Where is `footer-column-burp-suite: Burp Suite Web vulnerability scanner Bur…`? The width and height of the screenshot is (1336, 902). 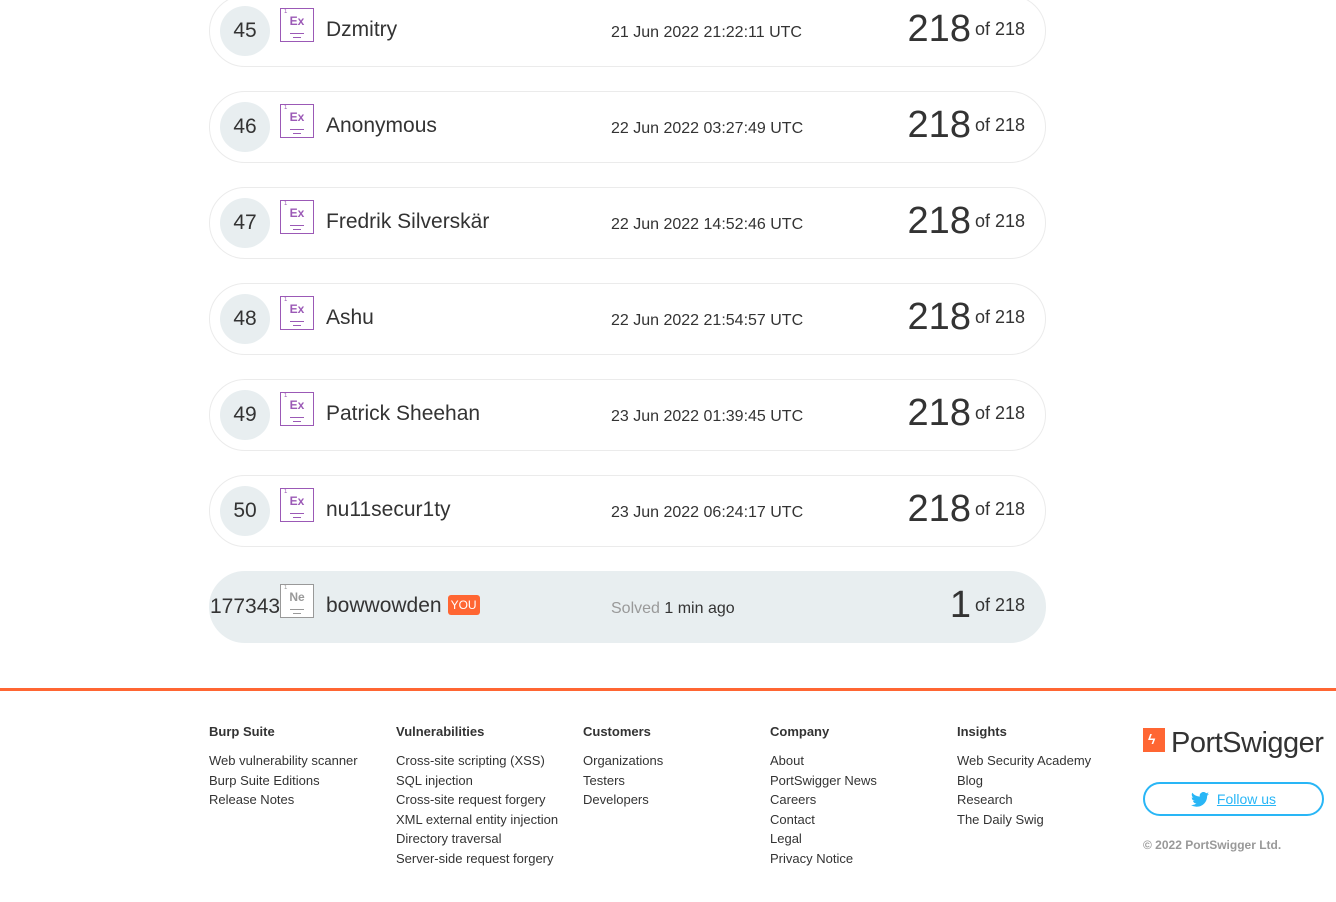 footer-column-burp-suite: Burp Suite Web vulnerability scanner Bur… is located at coordinates (283, 767).